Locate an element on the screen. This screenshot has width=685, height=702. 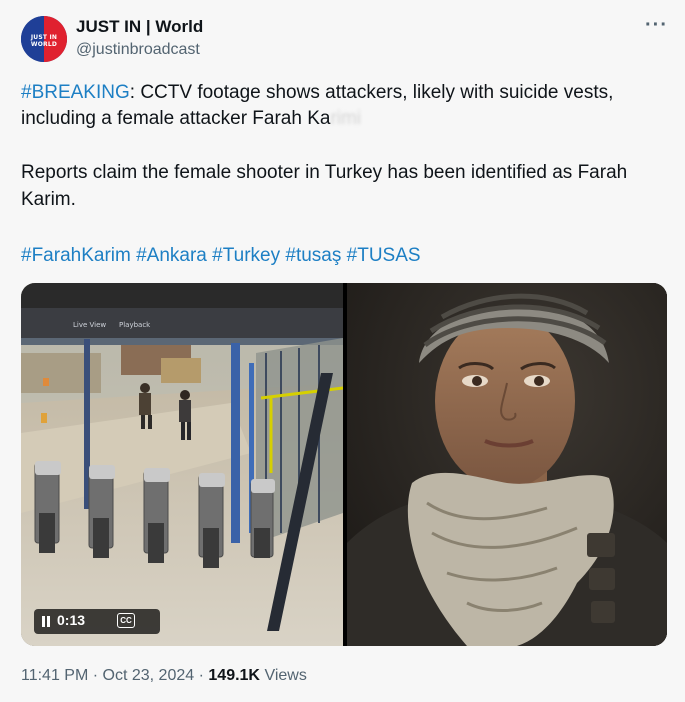
video-timestamp: 0:13 is located at coordinates (71, 620).